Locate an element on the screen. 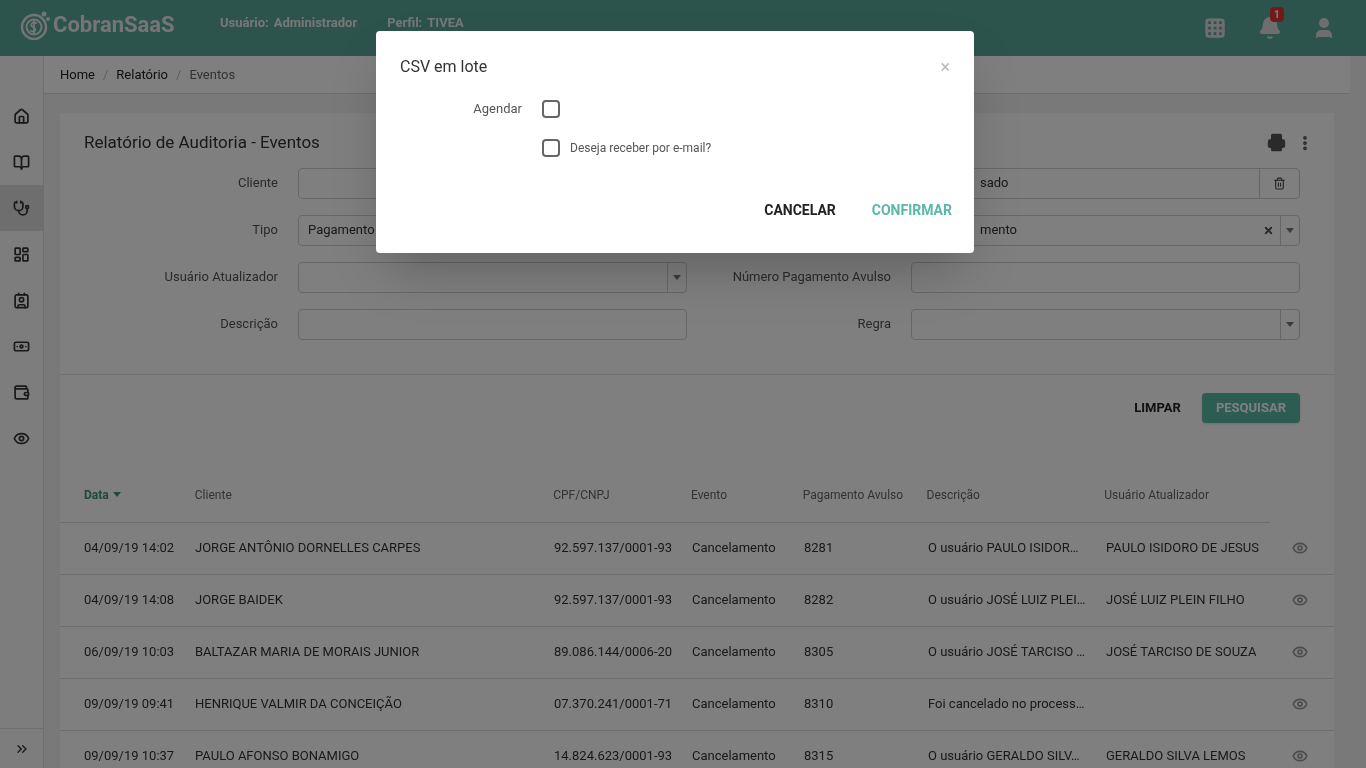  sidebar-item is located at coordinates (21, 208).